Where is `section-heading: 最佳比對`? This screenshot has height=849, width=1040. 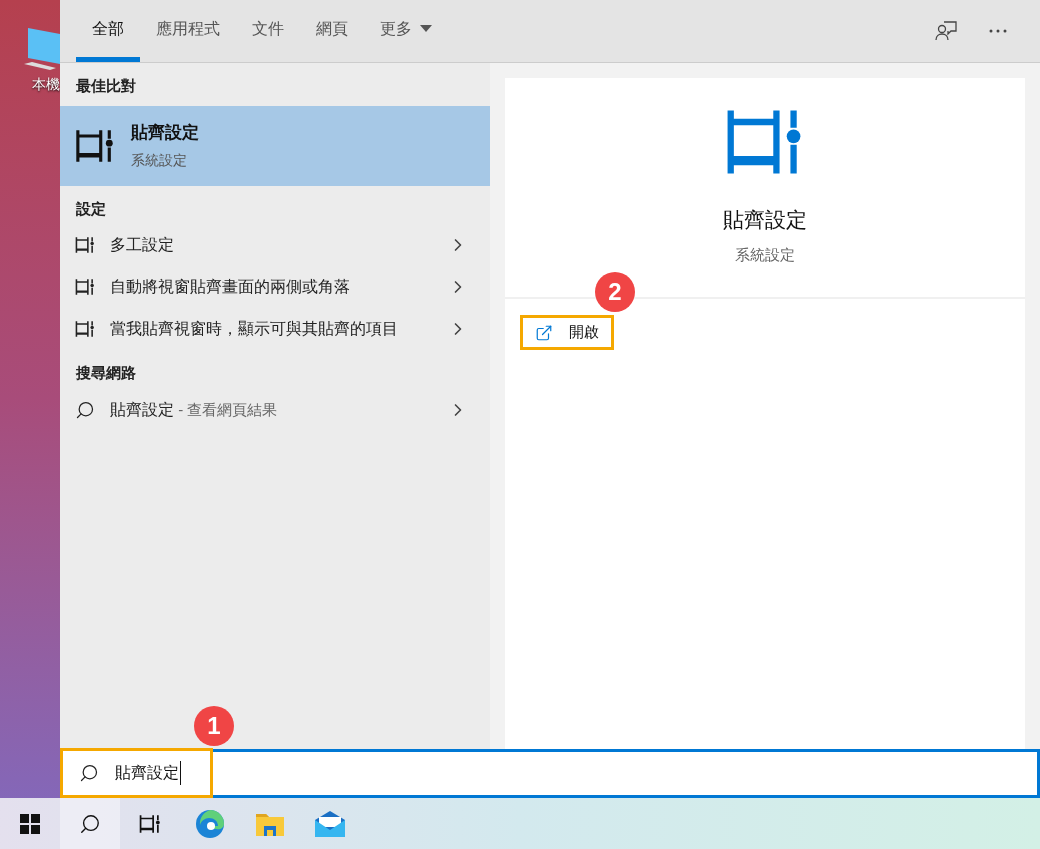
section-heading: 最佳比對 is located at coordinates (106, 86).